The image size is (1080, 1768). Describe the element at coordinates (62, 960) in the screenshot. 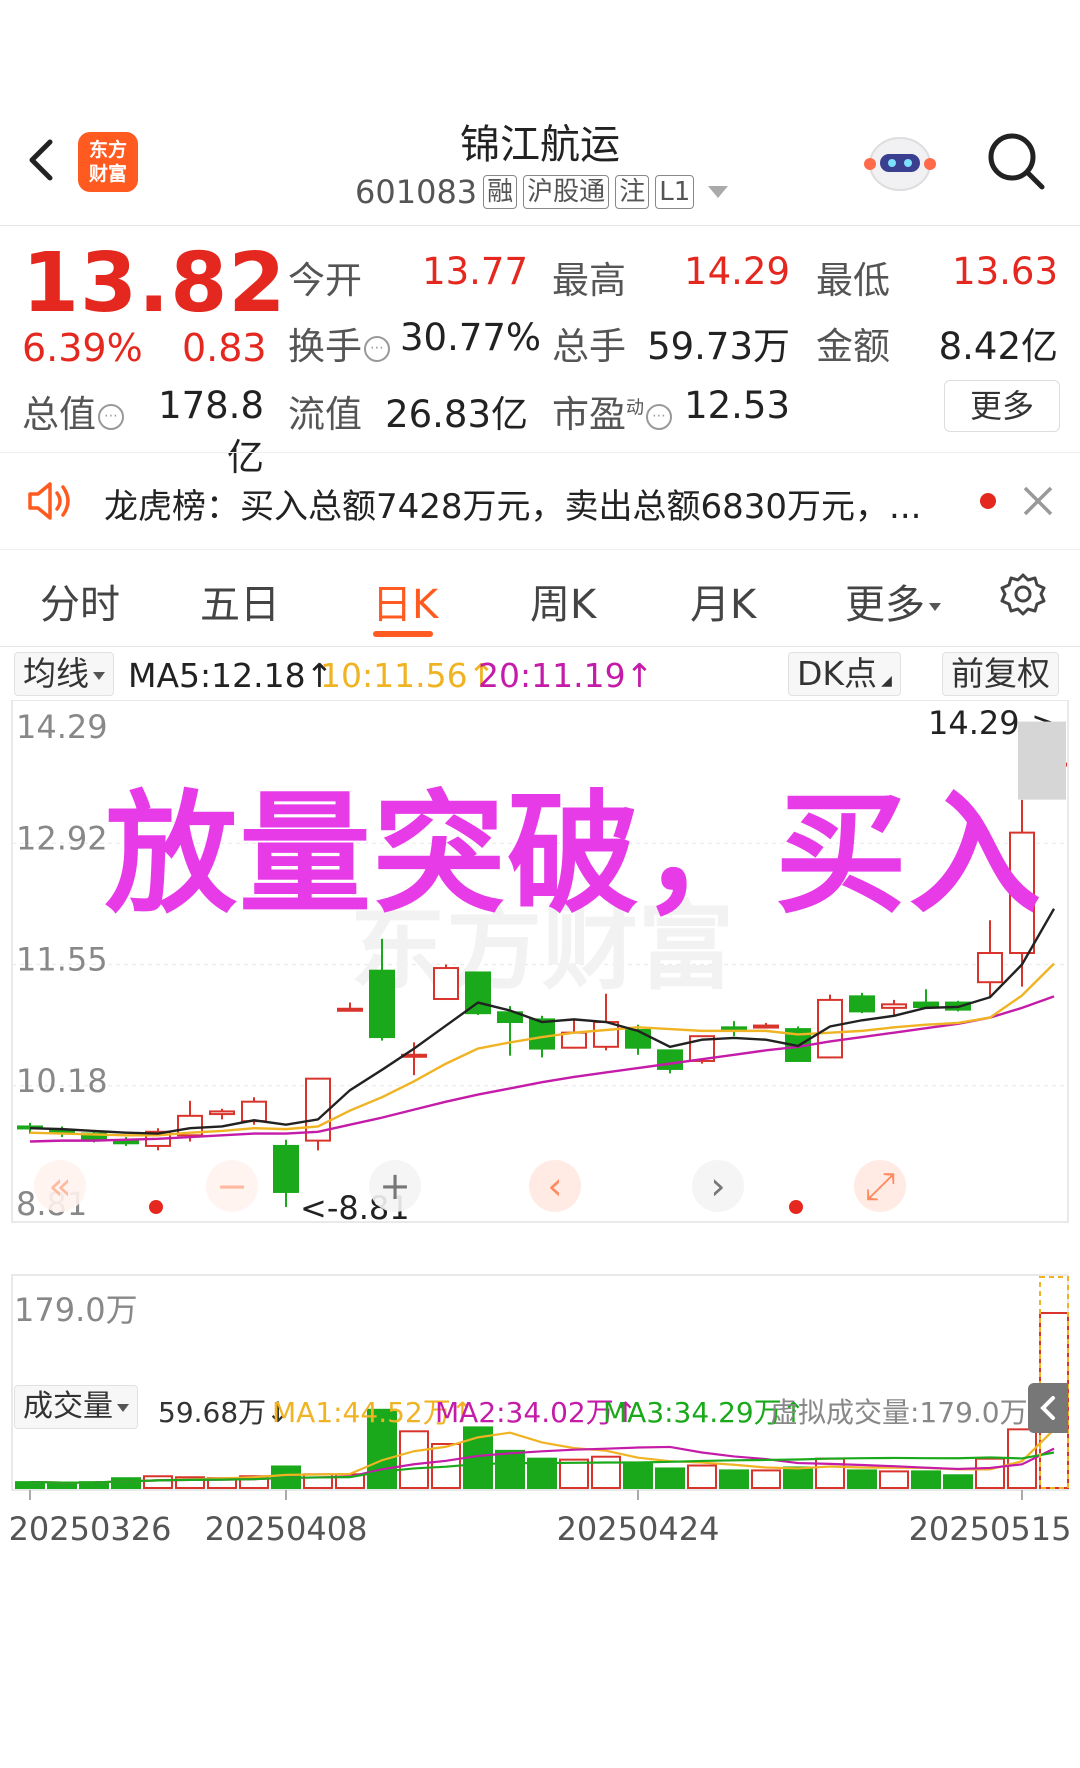

I see `price-axis-label: 11.55` at that location.